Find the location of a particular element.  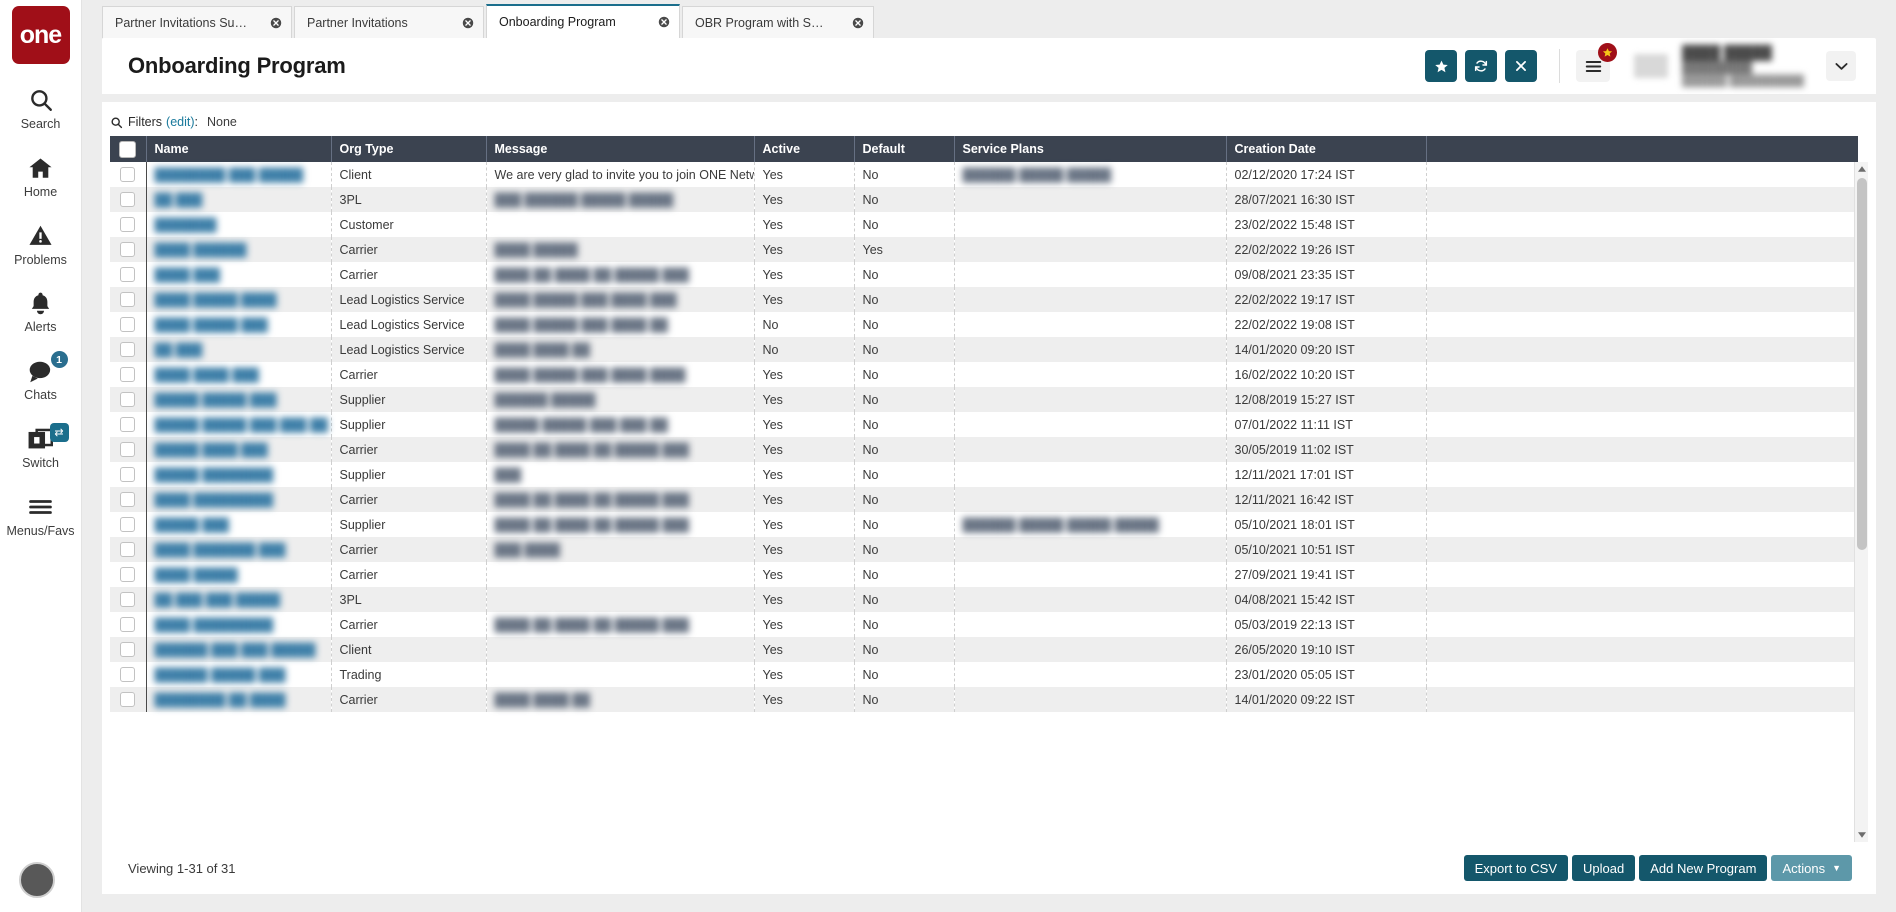

upload-button: Upload is located at coordinates (1604, 868).